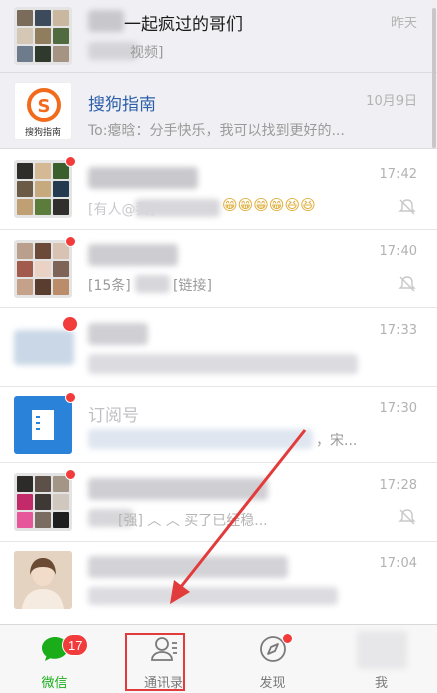 Image resolution: width=437 pixels, height=693 pixels. What do you see at coordinates (218, 502) in the screenshot?
I see `chat-row: [强] ︿ ︿ 买了已经稳... 17:28` at bounding box center [218, 502].